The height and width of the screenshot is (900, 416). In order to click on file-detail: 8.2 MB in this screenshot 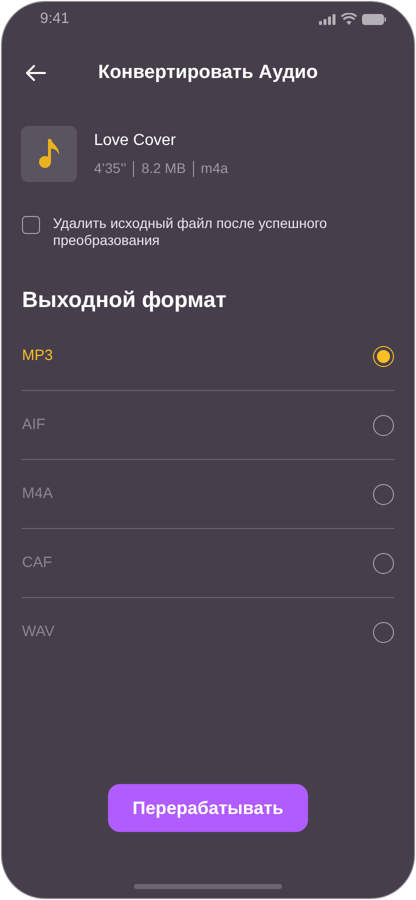, I will do `click(163, 168)`.